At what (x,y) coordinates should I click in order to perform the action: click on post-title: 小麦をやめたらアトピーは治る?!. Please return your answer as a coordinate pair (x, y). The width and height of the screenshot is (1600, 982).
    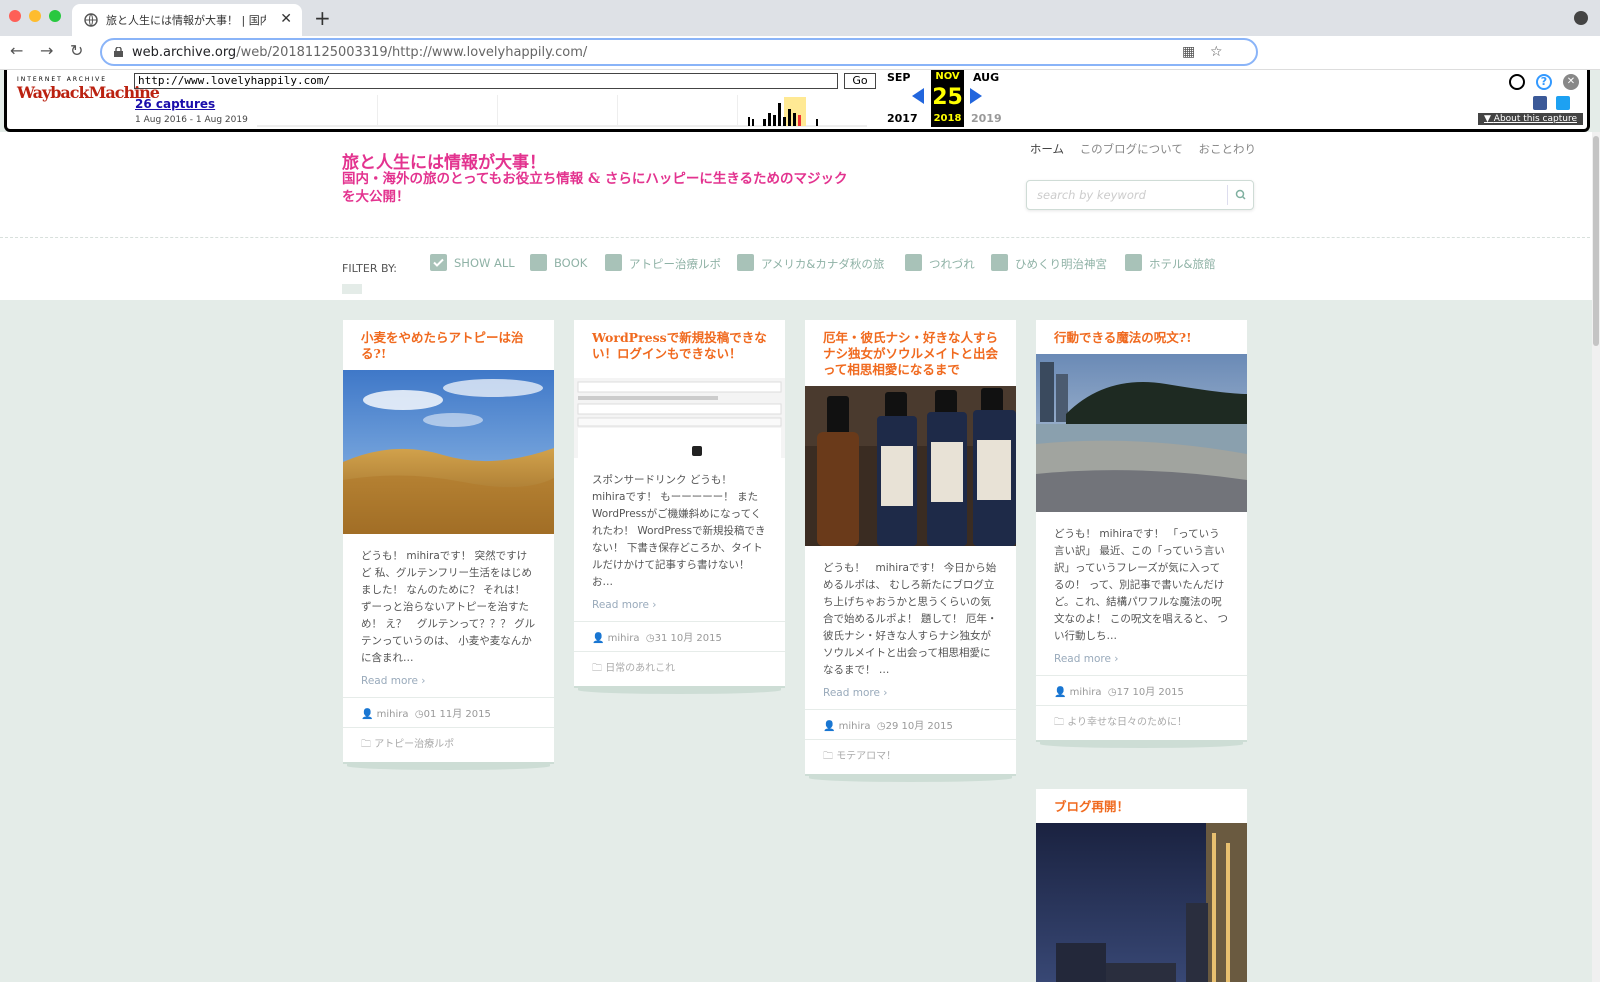
    Looking at the image, I should click on (448, 345).